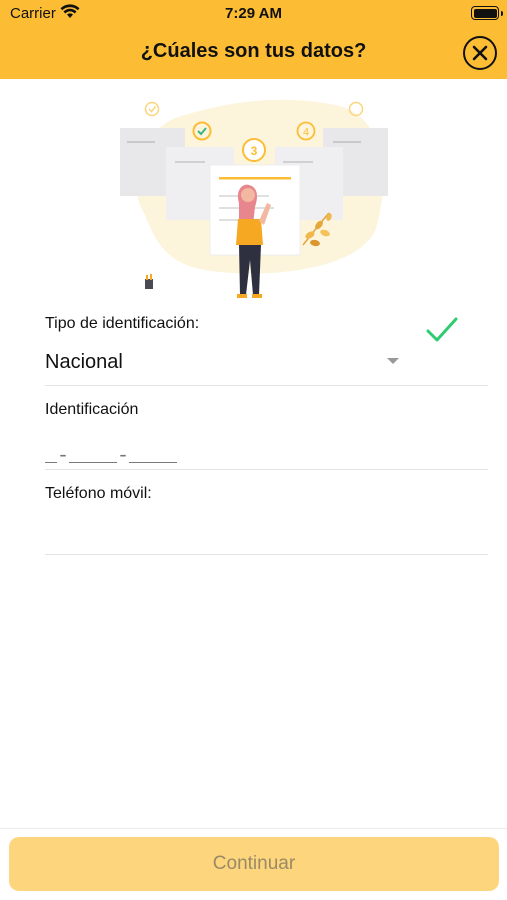  I want to click on footer-divider, so click(253, 828).